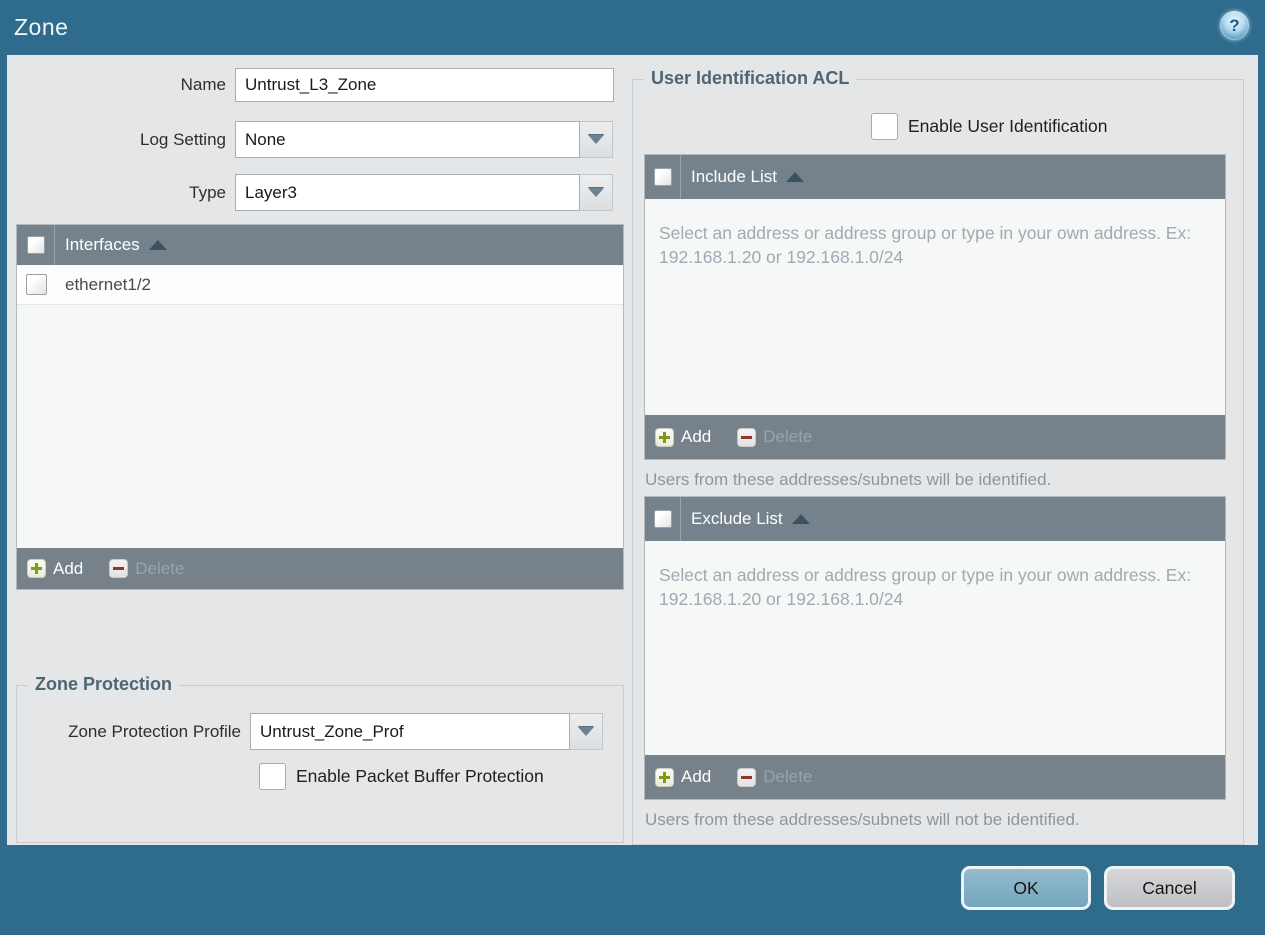  I want to click on zone-protection-profile-dropdown-button, so click(586, 731).